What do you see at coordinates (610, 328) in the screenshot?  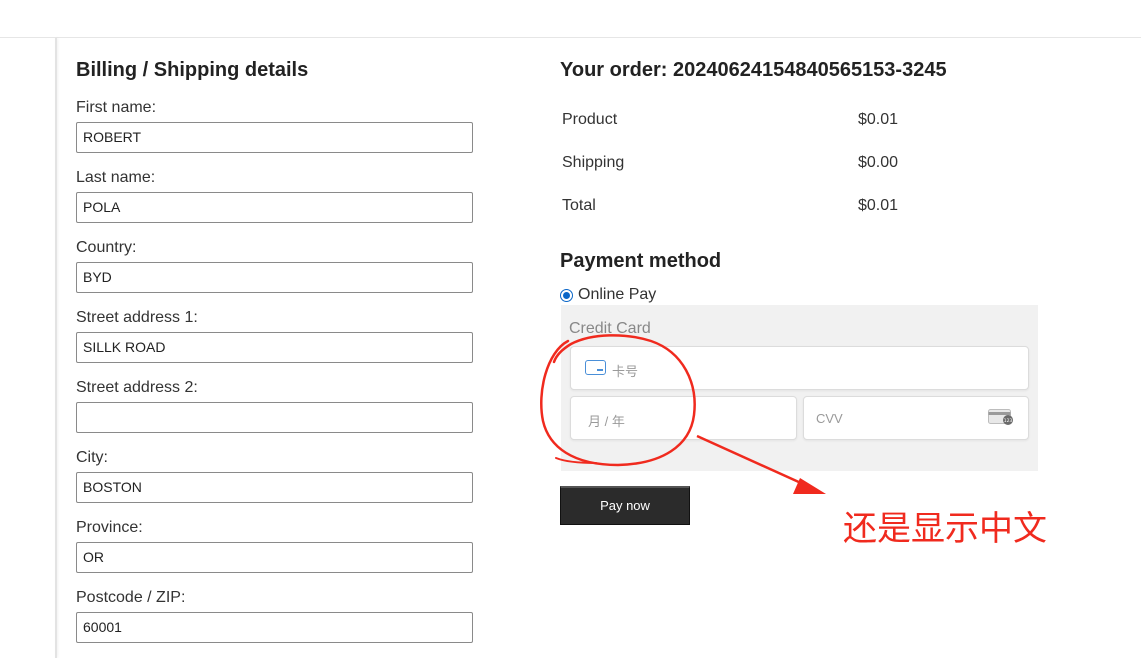 I see `credit-card-title: Credit Card` at bounding box center [610, 328].